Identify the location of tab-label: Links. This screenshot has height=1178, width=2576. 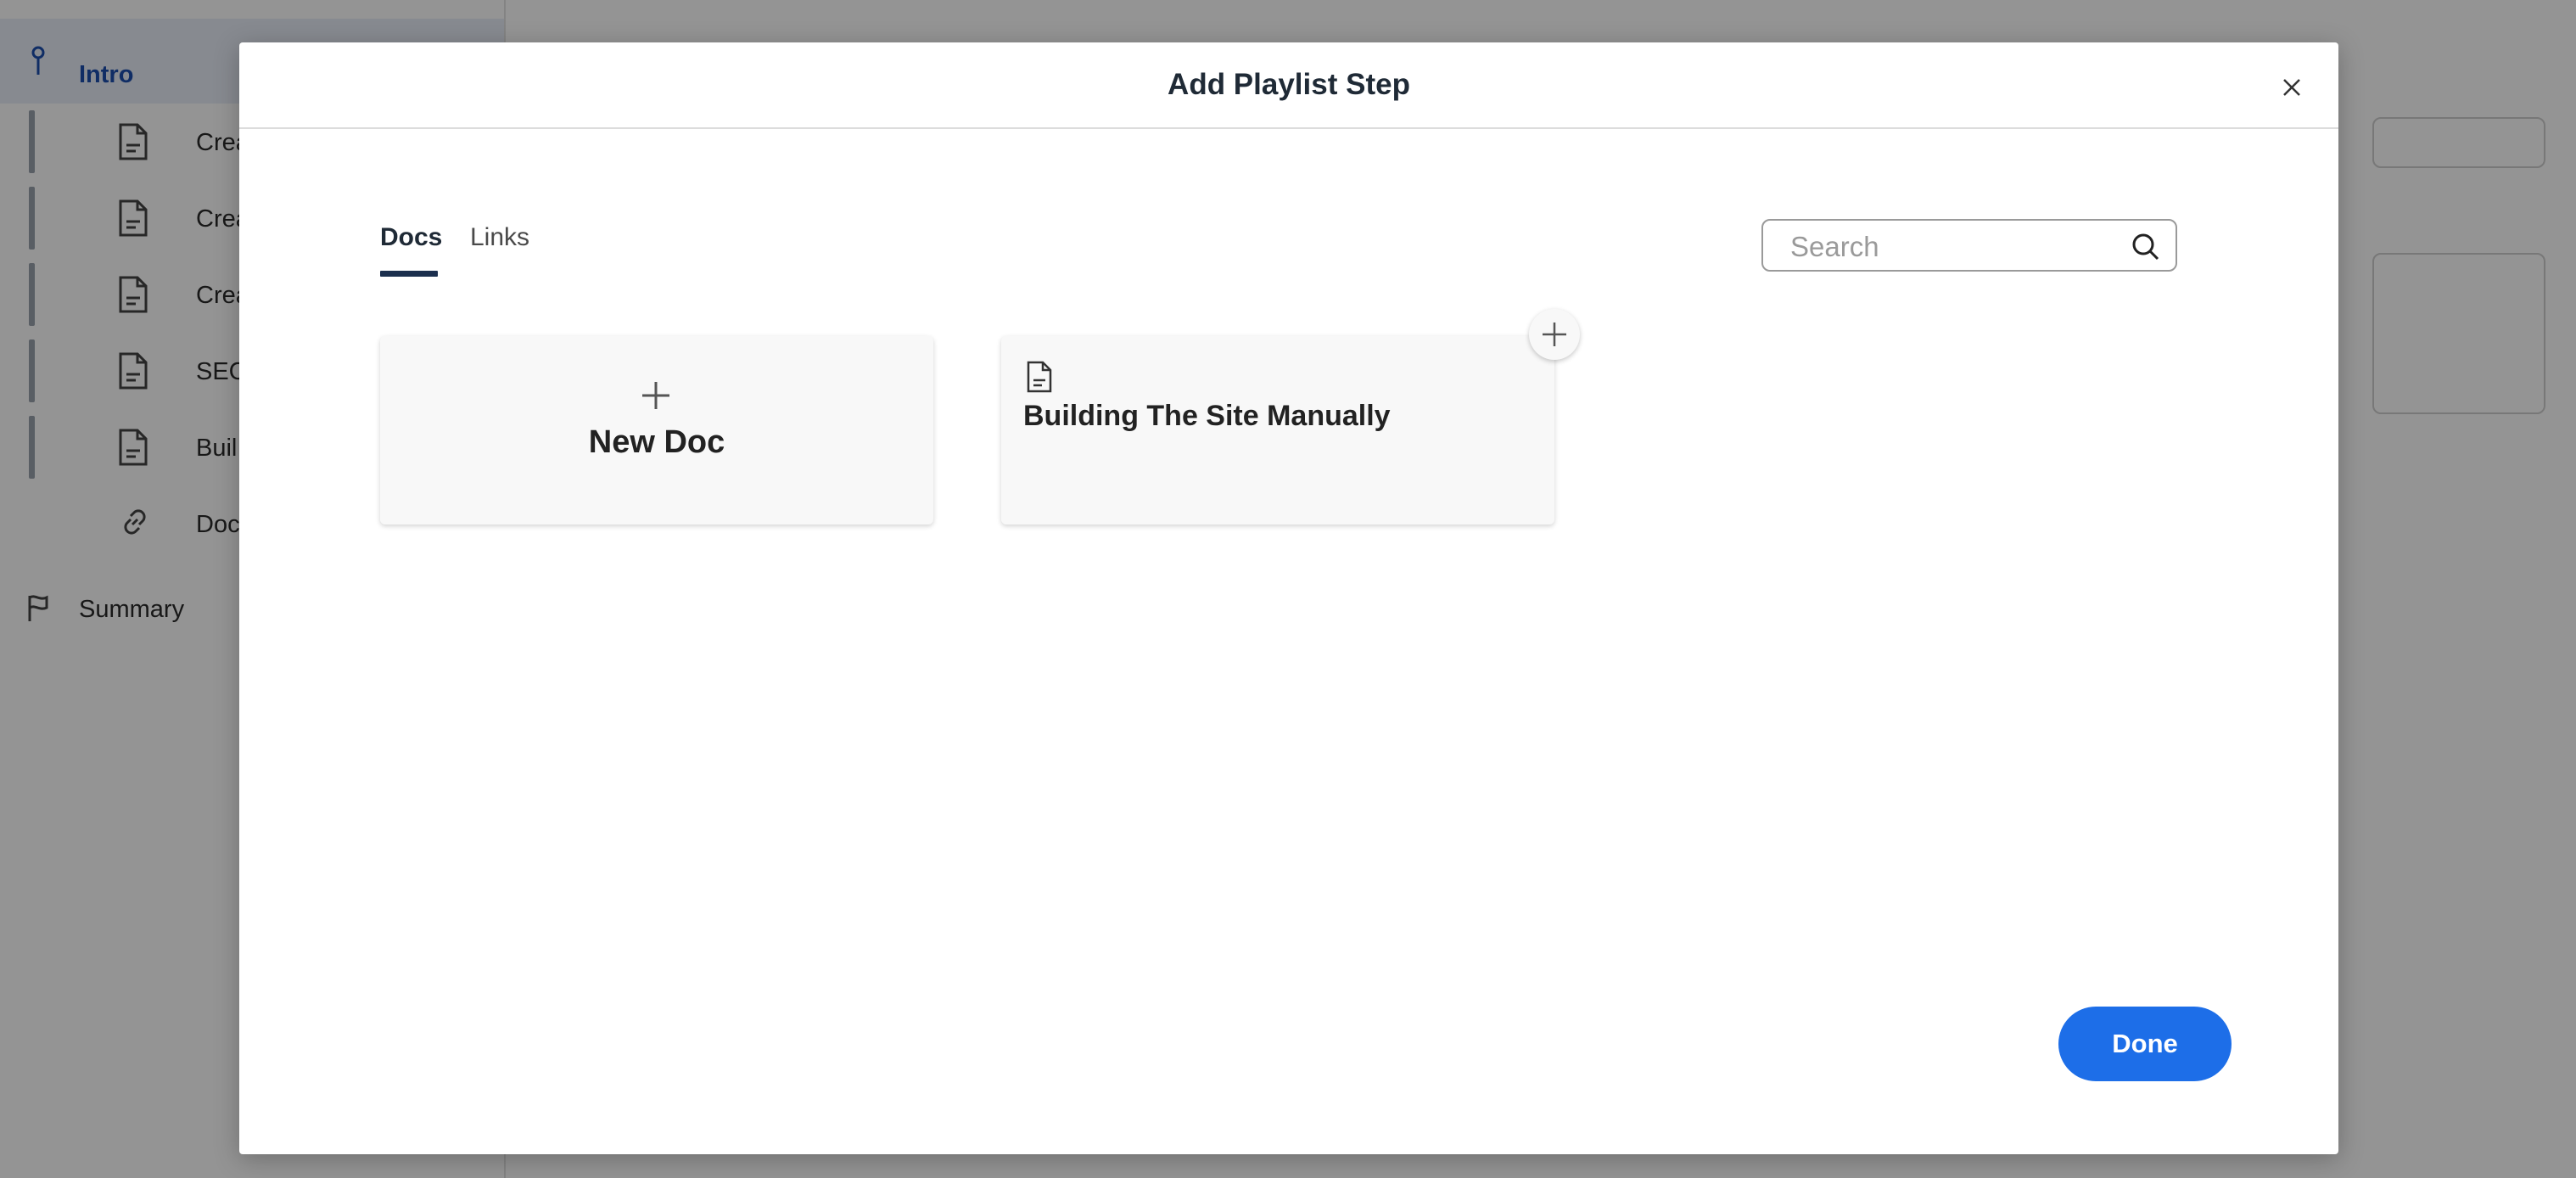
(500, 237).